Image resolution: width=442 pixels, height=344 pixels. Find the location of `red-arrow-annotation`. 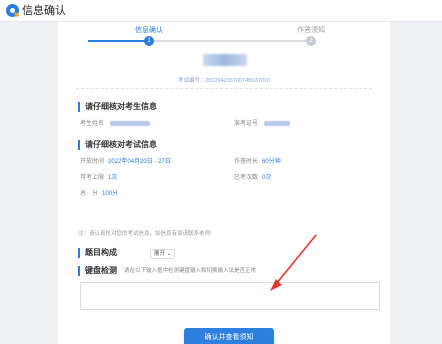

red-arrow-annotation is located at coordinates (293, 262).